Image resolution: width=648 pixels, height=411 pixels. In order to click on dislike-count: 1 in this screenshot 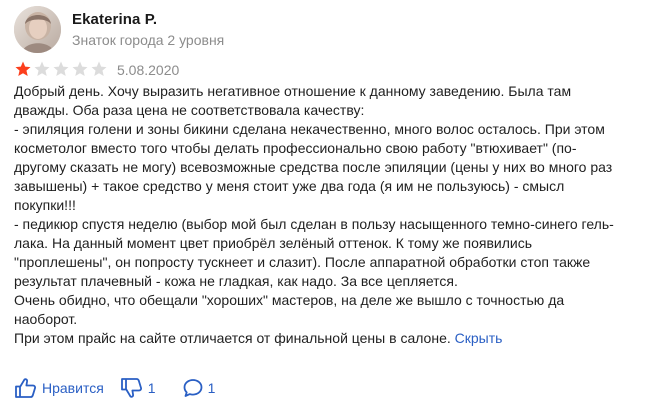, I will do `click(151, 388)`.